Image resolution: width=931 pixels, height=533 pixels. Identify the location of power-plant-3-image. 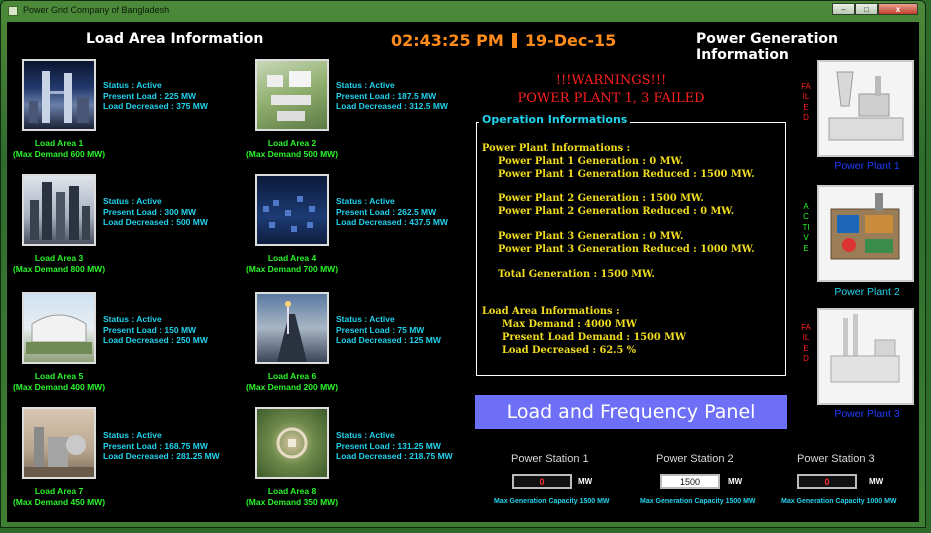
(865, 356).